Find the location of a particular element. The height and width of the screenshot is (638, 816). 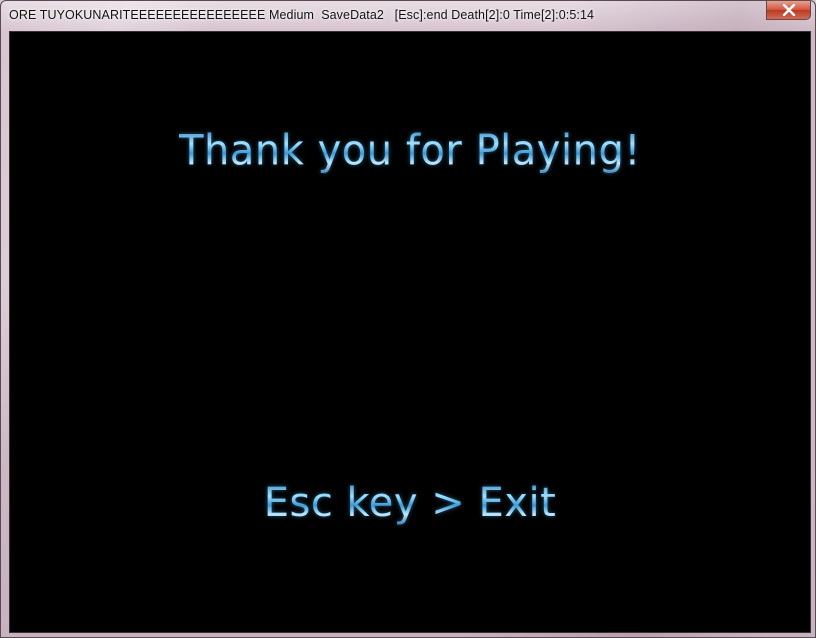

thank-you-message: Thank you for Playing! is located at coordinates (410, 151).